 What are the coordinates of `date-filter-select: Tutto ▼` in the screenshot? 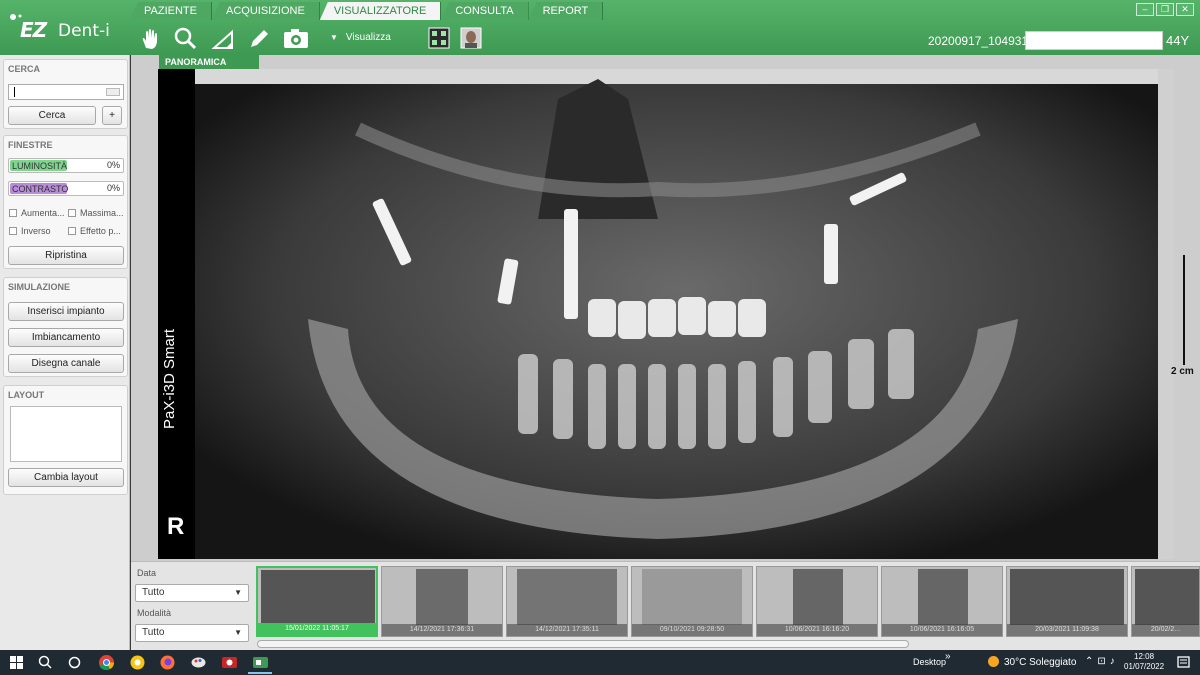 It's located at (192, 593).